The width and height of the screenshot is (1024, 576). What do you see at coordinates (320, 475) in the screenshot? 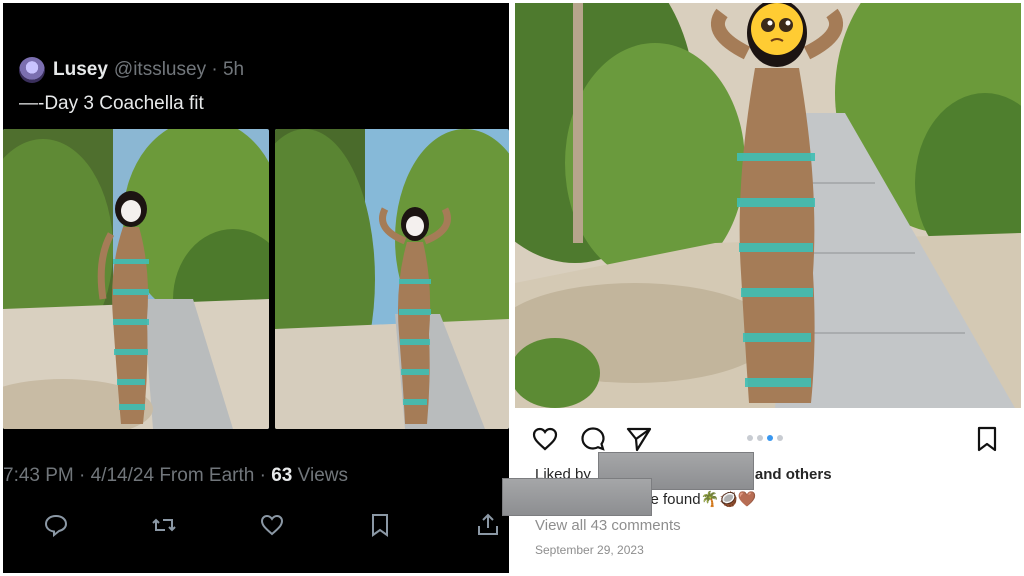
I see `views-label: Views` at bounding box center [320, 475].